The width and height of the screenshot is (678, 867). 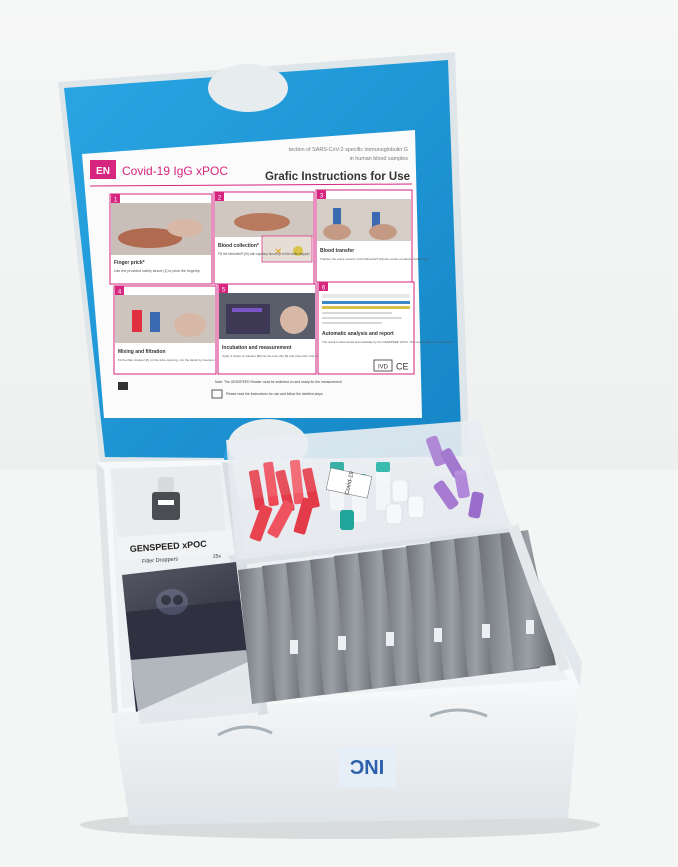 I want to click on manufacturer-icon, so click(x=123, y=386).